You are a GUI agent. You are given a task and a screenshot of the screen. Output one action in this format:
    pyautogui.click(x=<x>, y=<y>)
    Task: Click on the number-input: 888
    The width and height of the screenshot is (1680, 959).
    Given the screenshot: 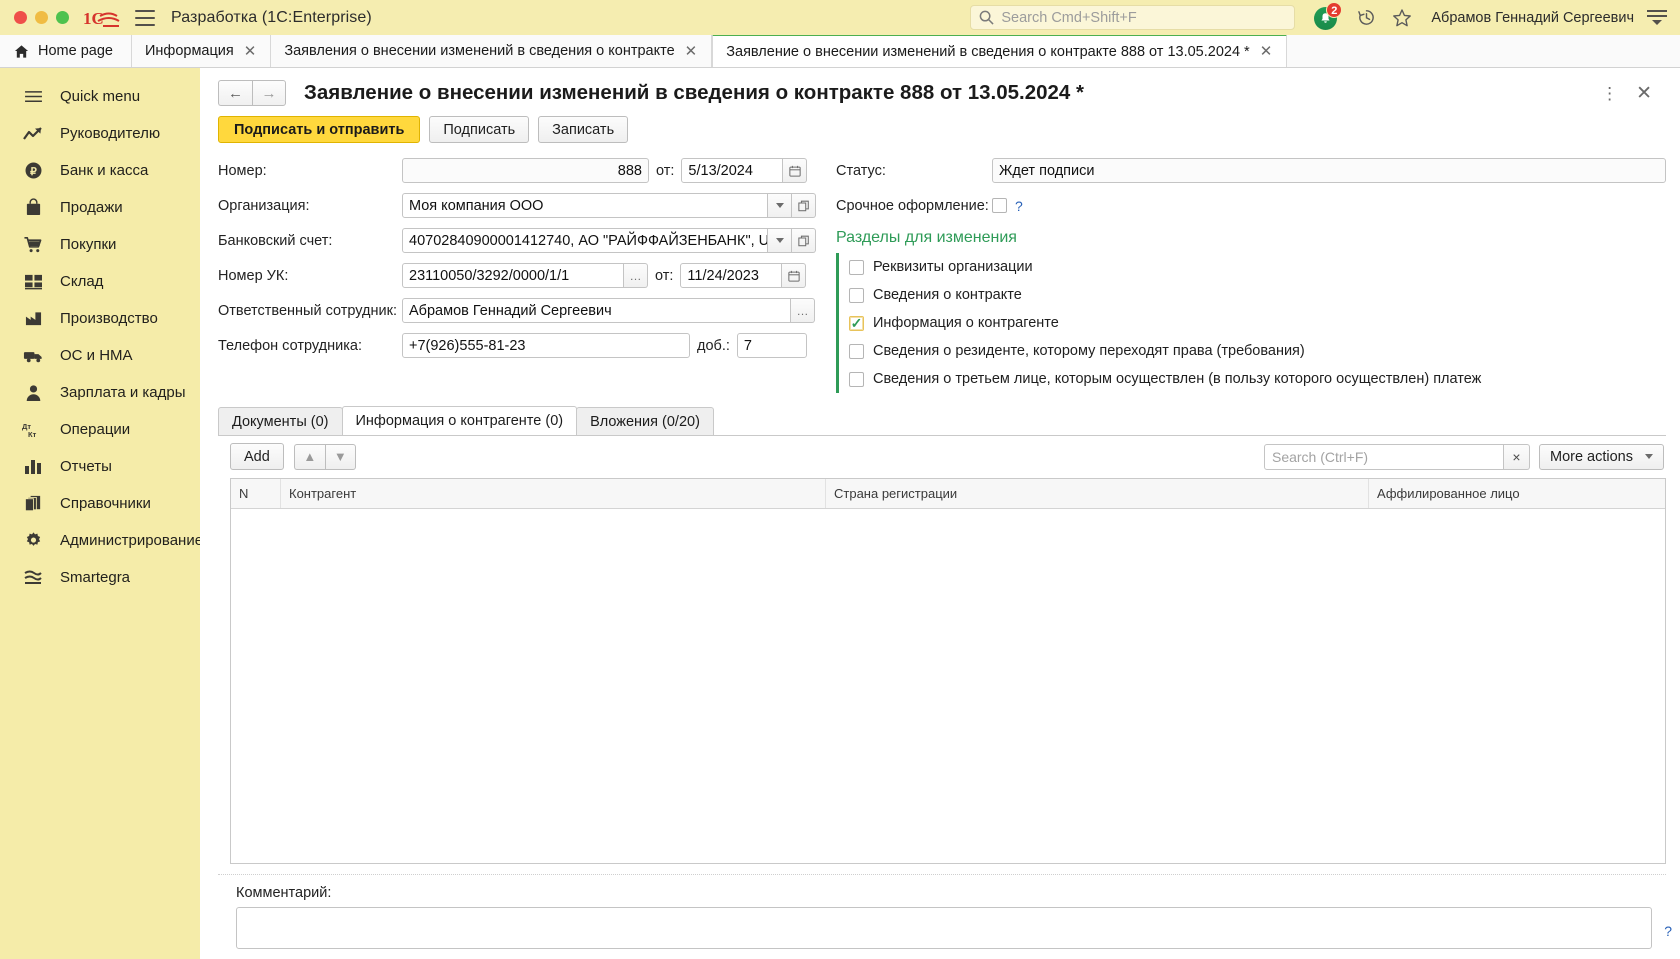 What is the action you would take?
    pyautogui.click(x=525, y=170)
    